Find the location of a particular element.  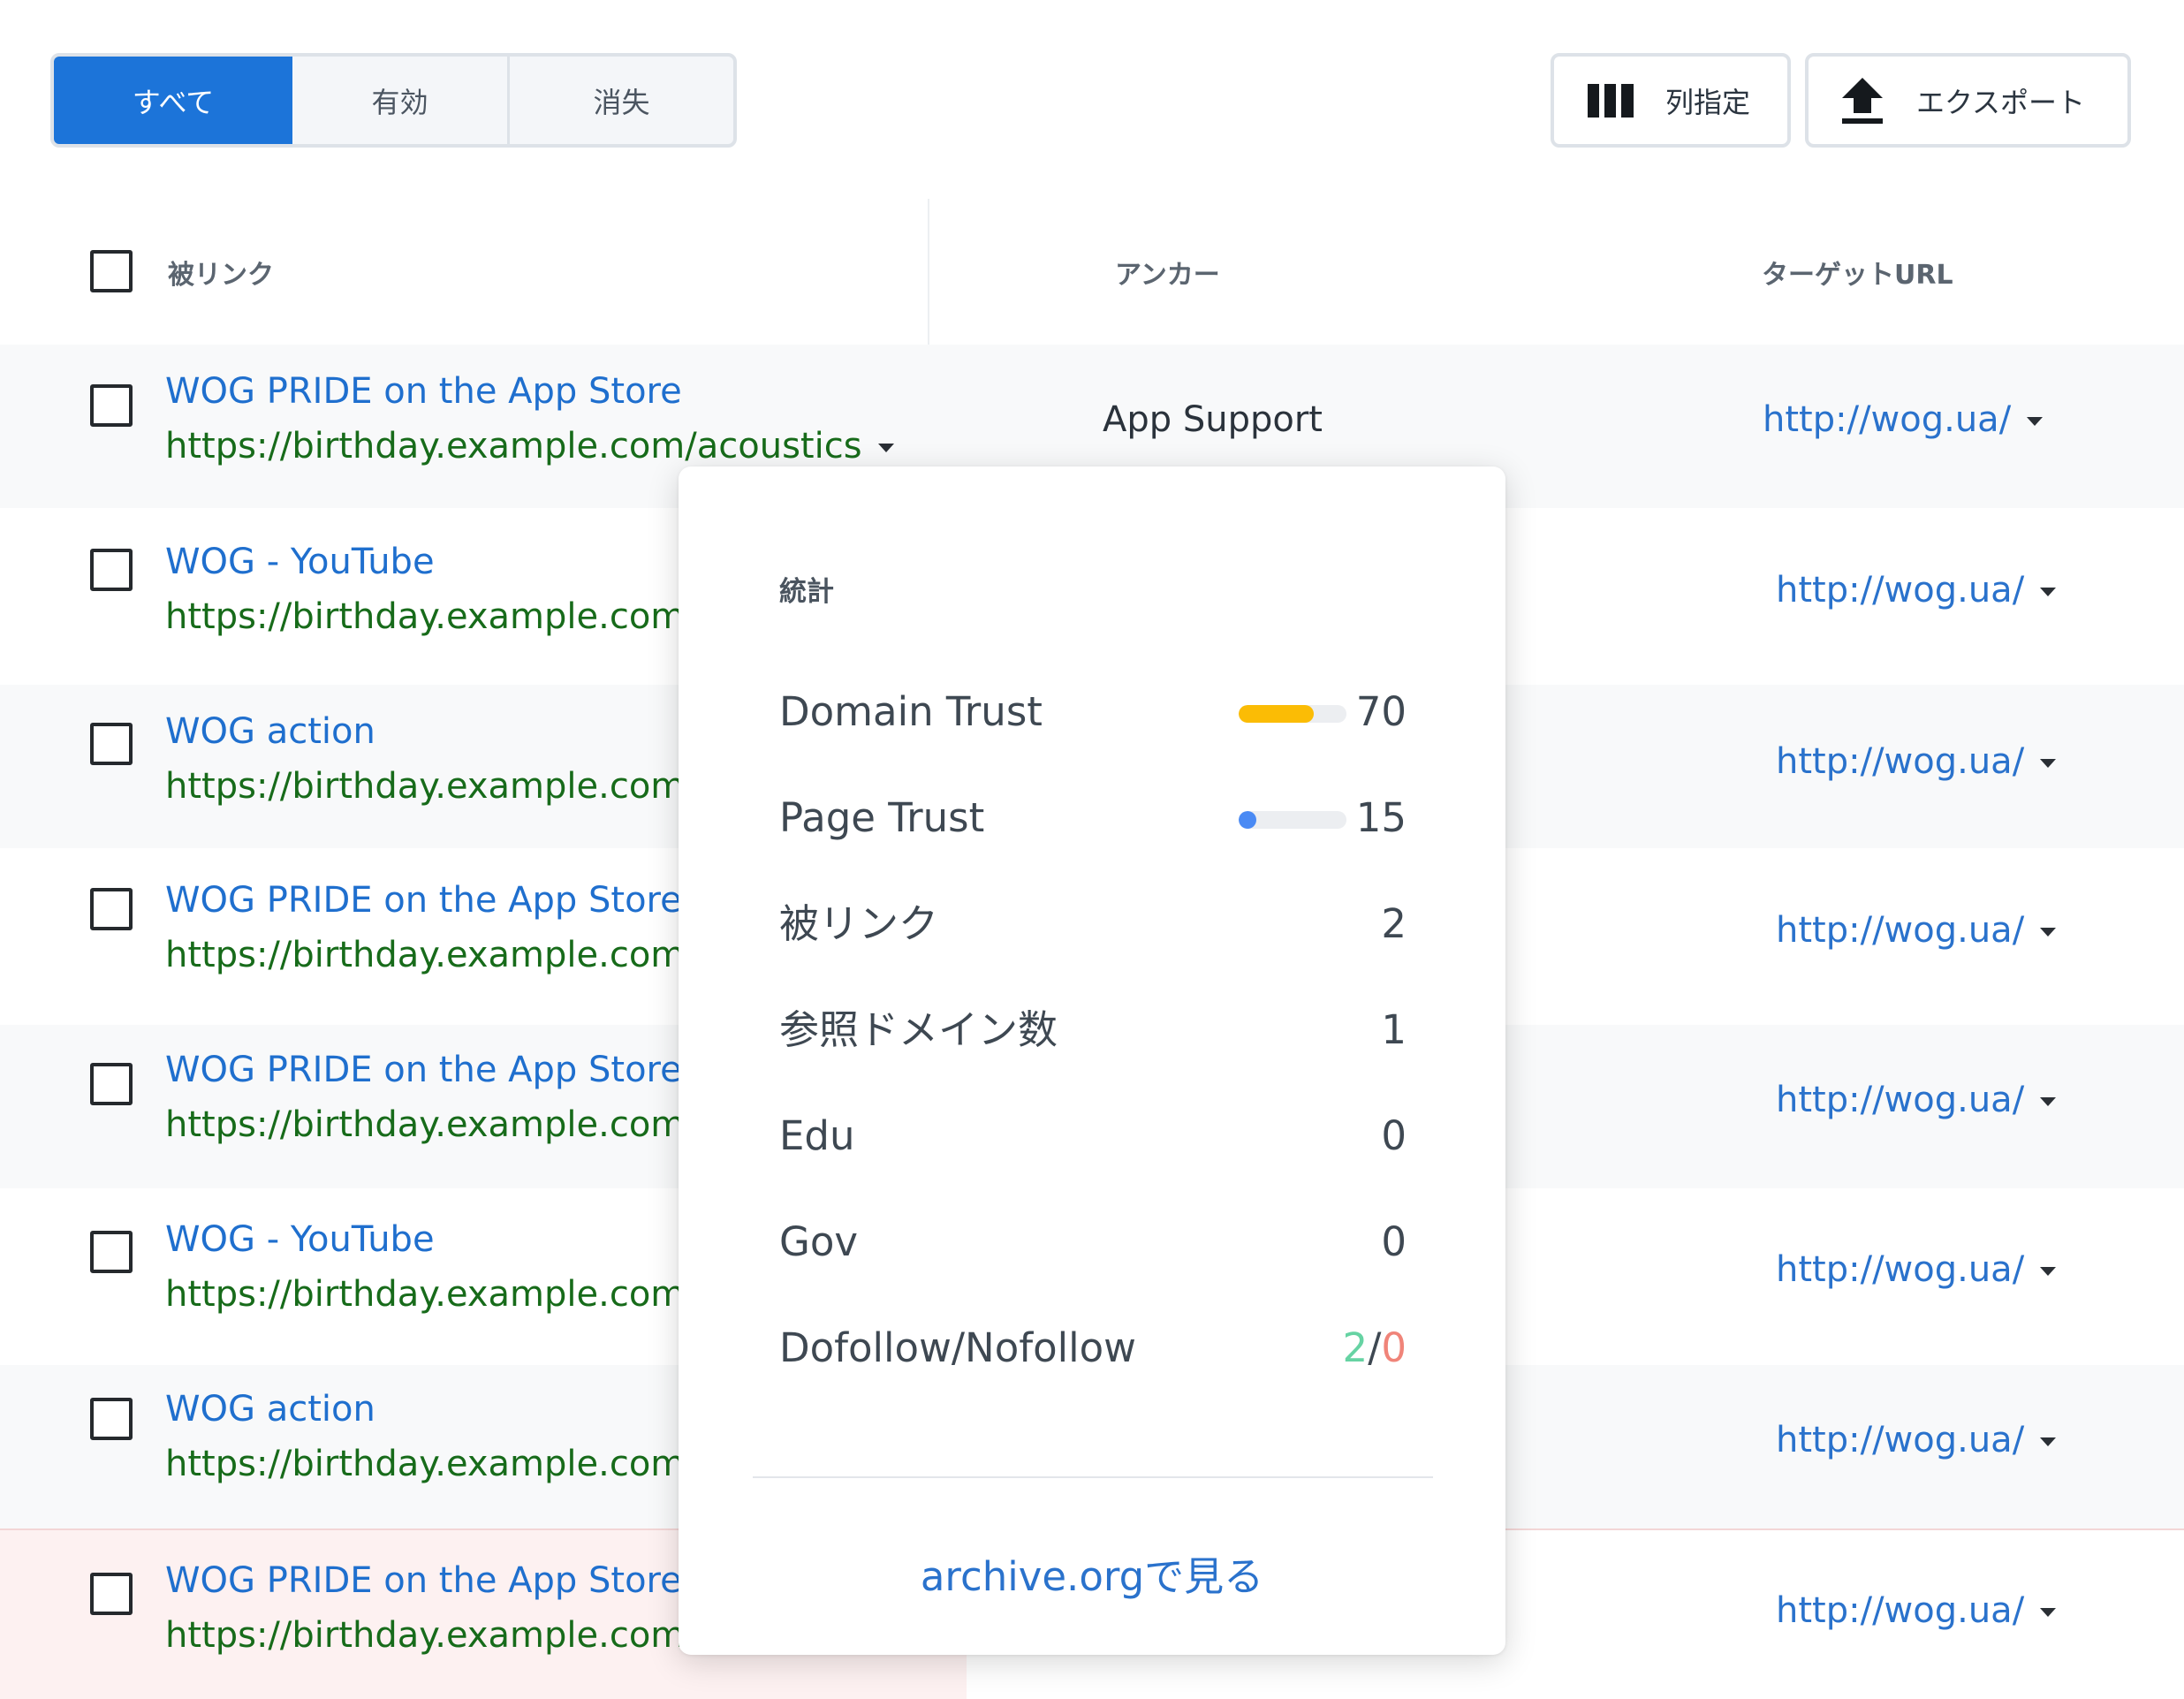

tab-active: 有効 is located at coordinates (401, 100).